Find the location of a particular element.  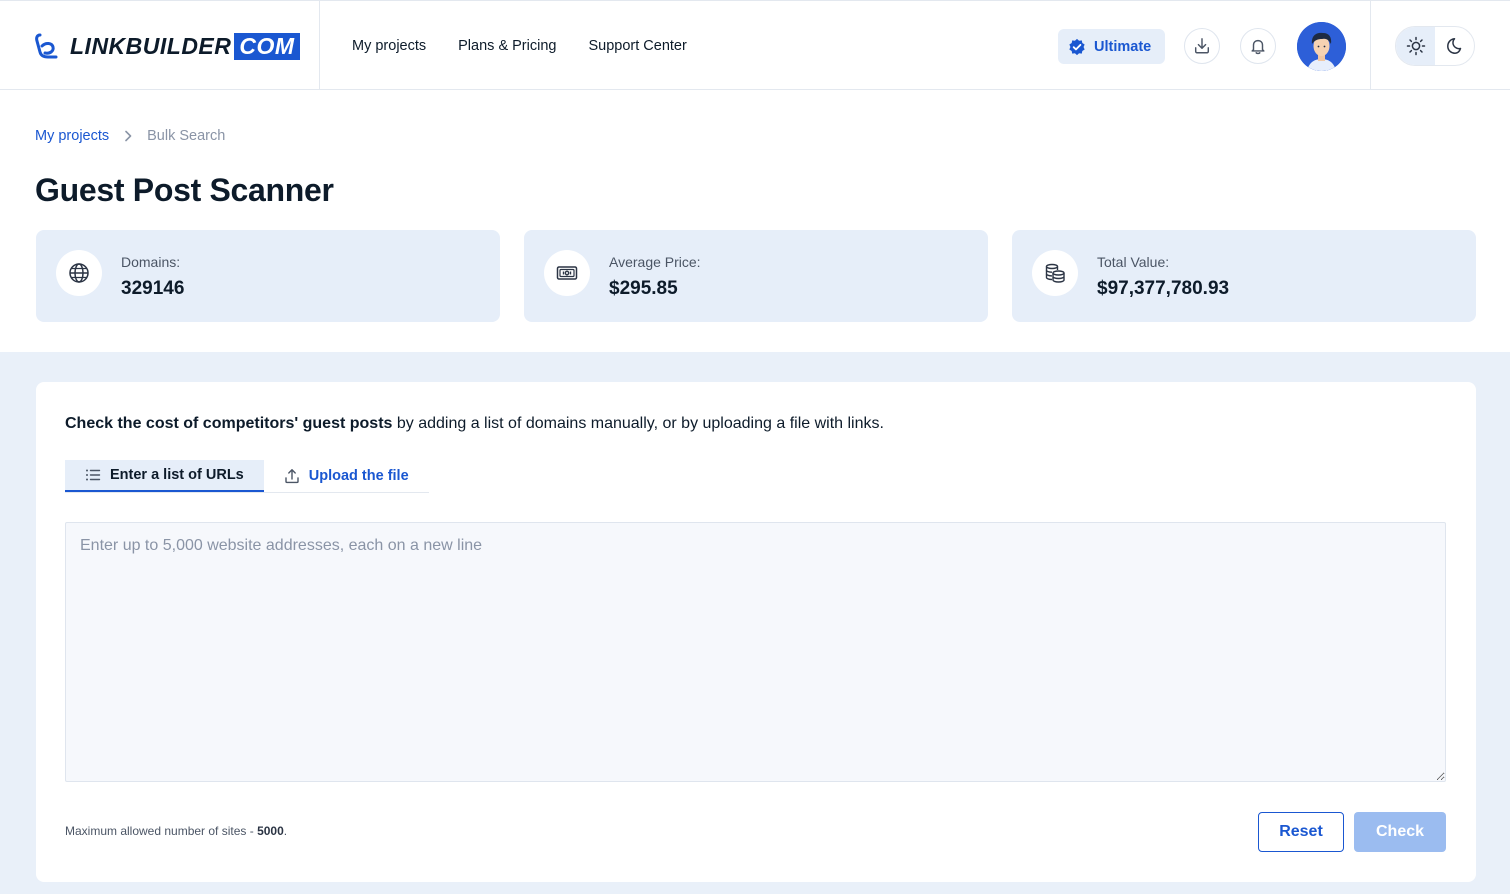

nav-support-center: Support Center is located at coordinates (637, 46).